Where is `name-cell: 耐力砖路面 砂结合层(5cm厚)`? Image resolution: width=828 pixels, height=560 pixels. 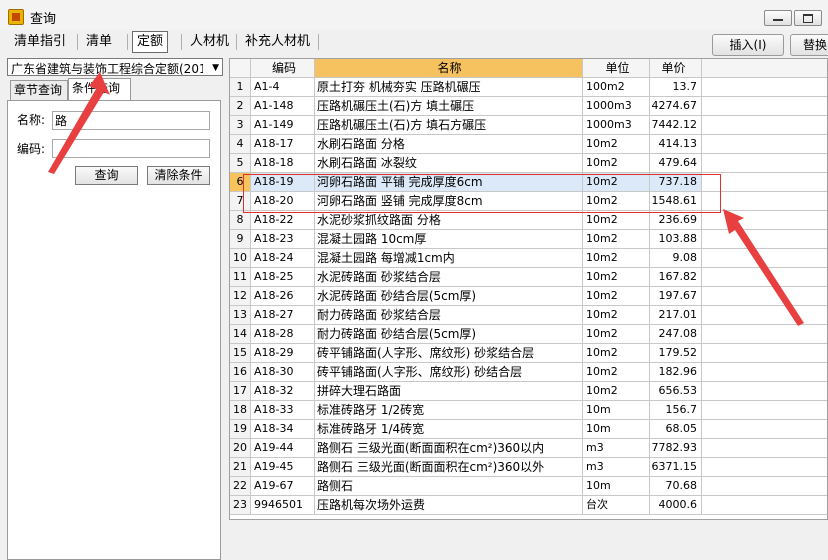 name-cell: 耐力砖路面 砂结合层(5cm厚) is located at coordinates (449, 334).